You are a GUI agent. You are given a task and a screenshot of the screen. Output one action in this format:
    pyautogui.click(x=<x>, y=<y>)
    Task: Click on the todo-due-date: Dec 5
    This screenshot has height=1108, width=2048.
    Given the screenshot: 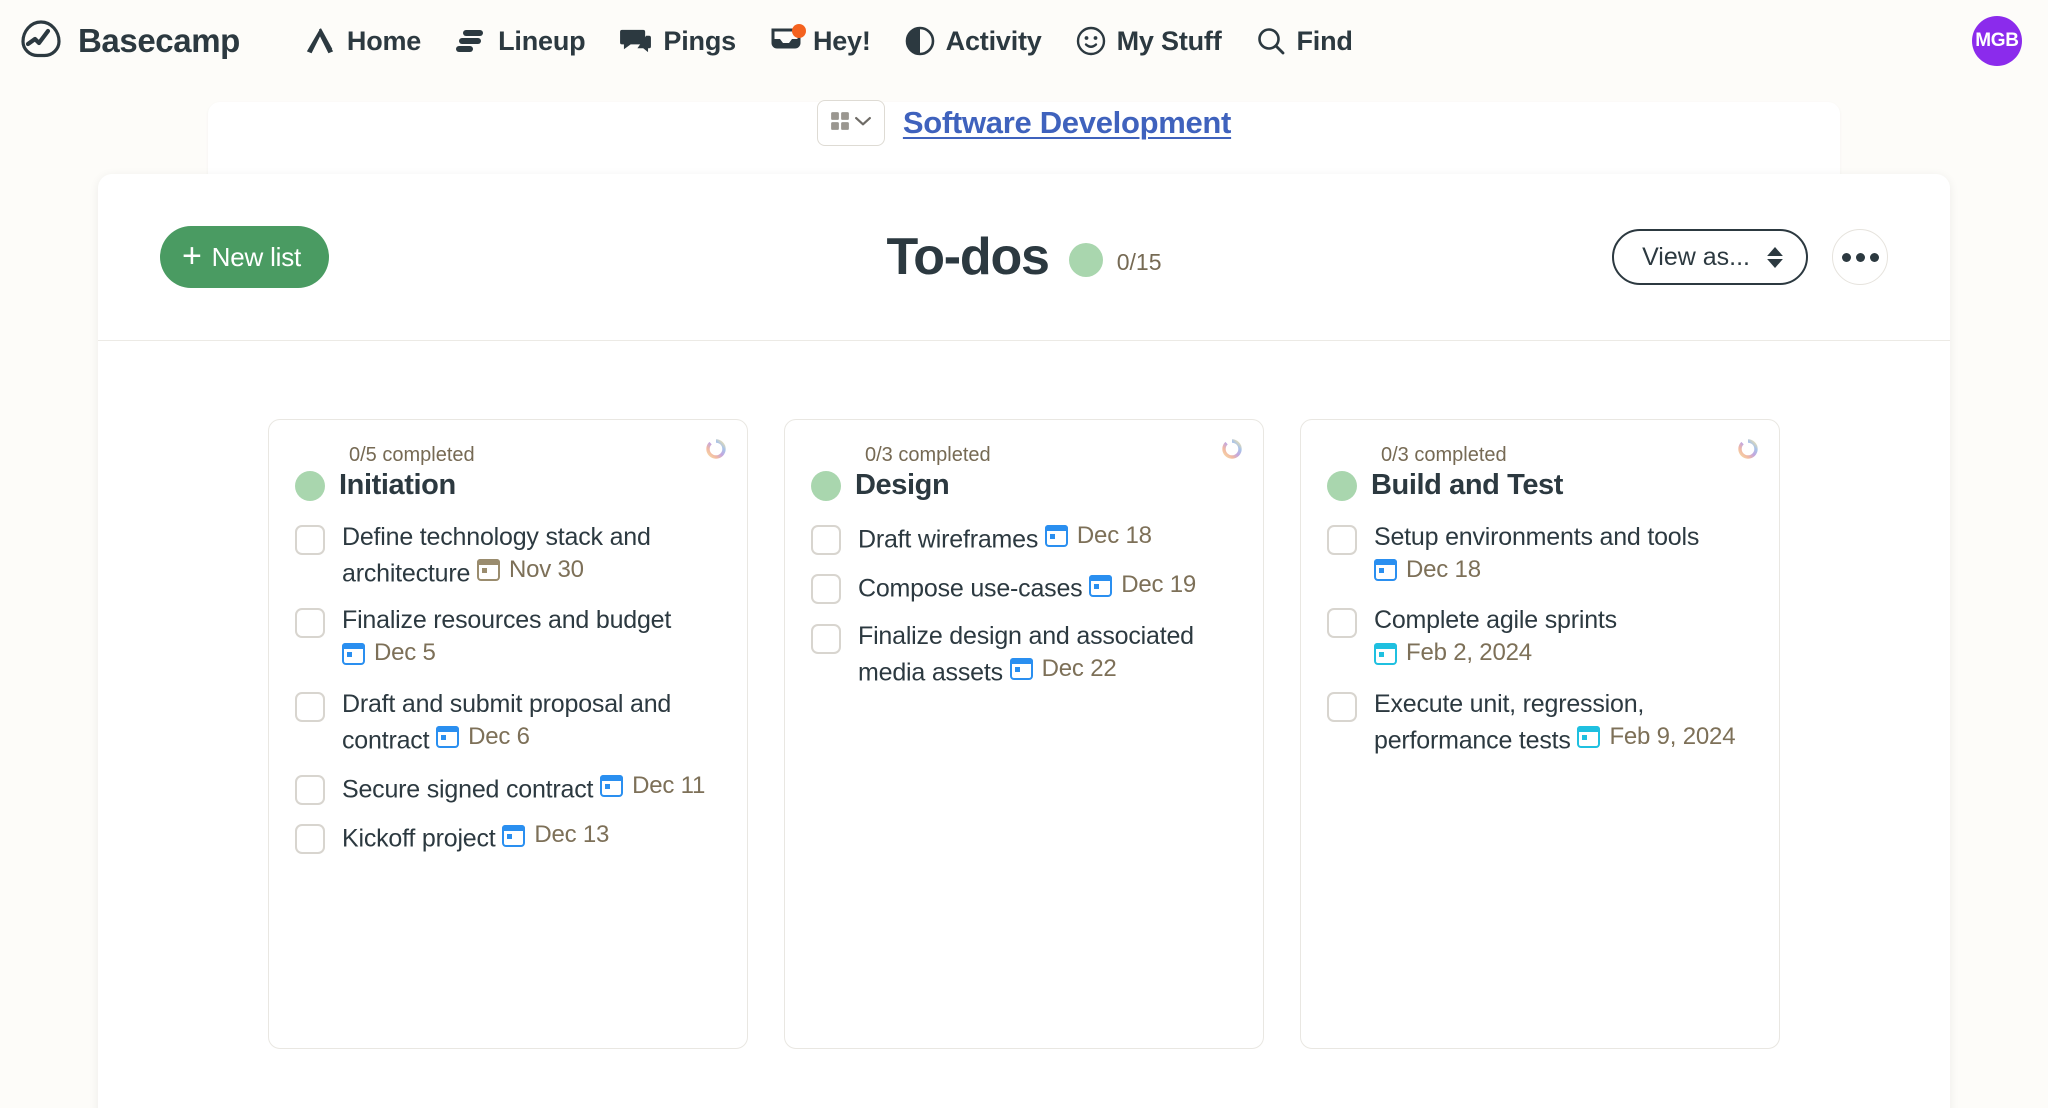 What is the action you would take?
    pyautogui.click(x=389, y=653)
    